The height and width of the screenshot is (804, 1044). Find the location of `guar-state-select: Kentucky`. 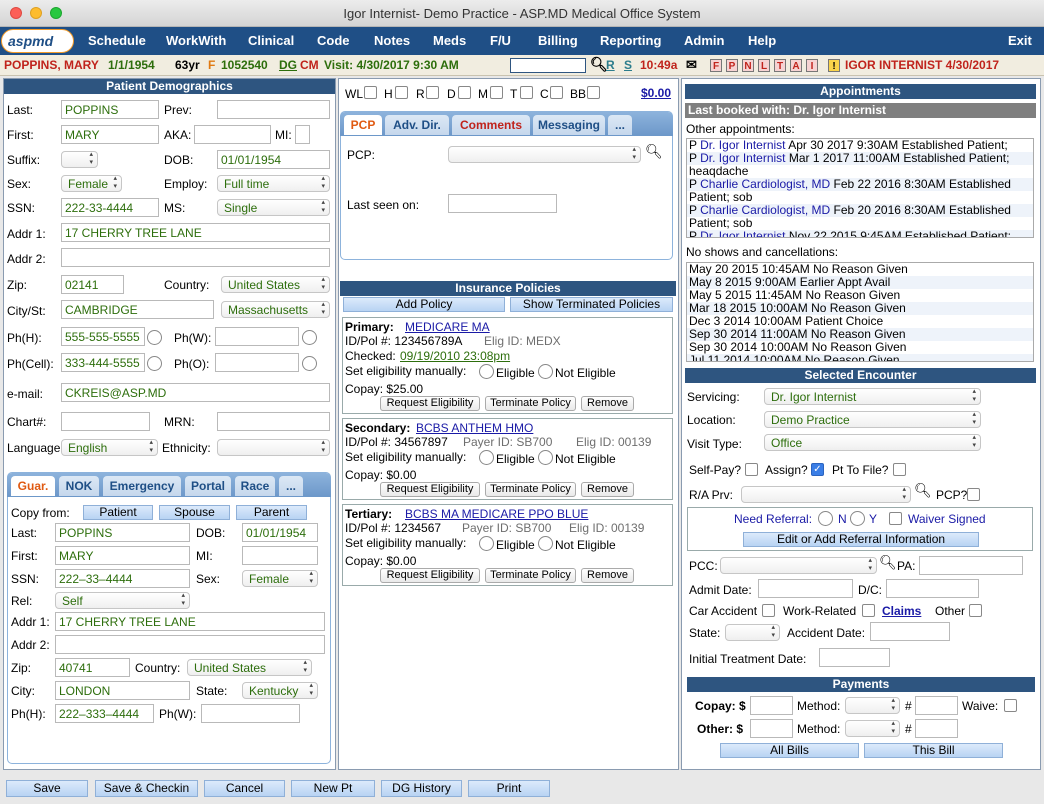

guar-state-select: Kentucky is located at coordinates (280, 690).